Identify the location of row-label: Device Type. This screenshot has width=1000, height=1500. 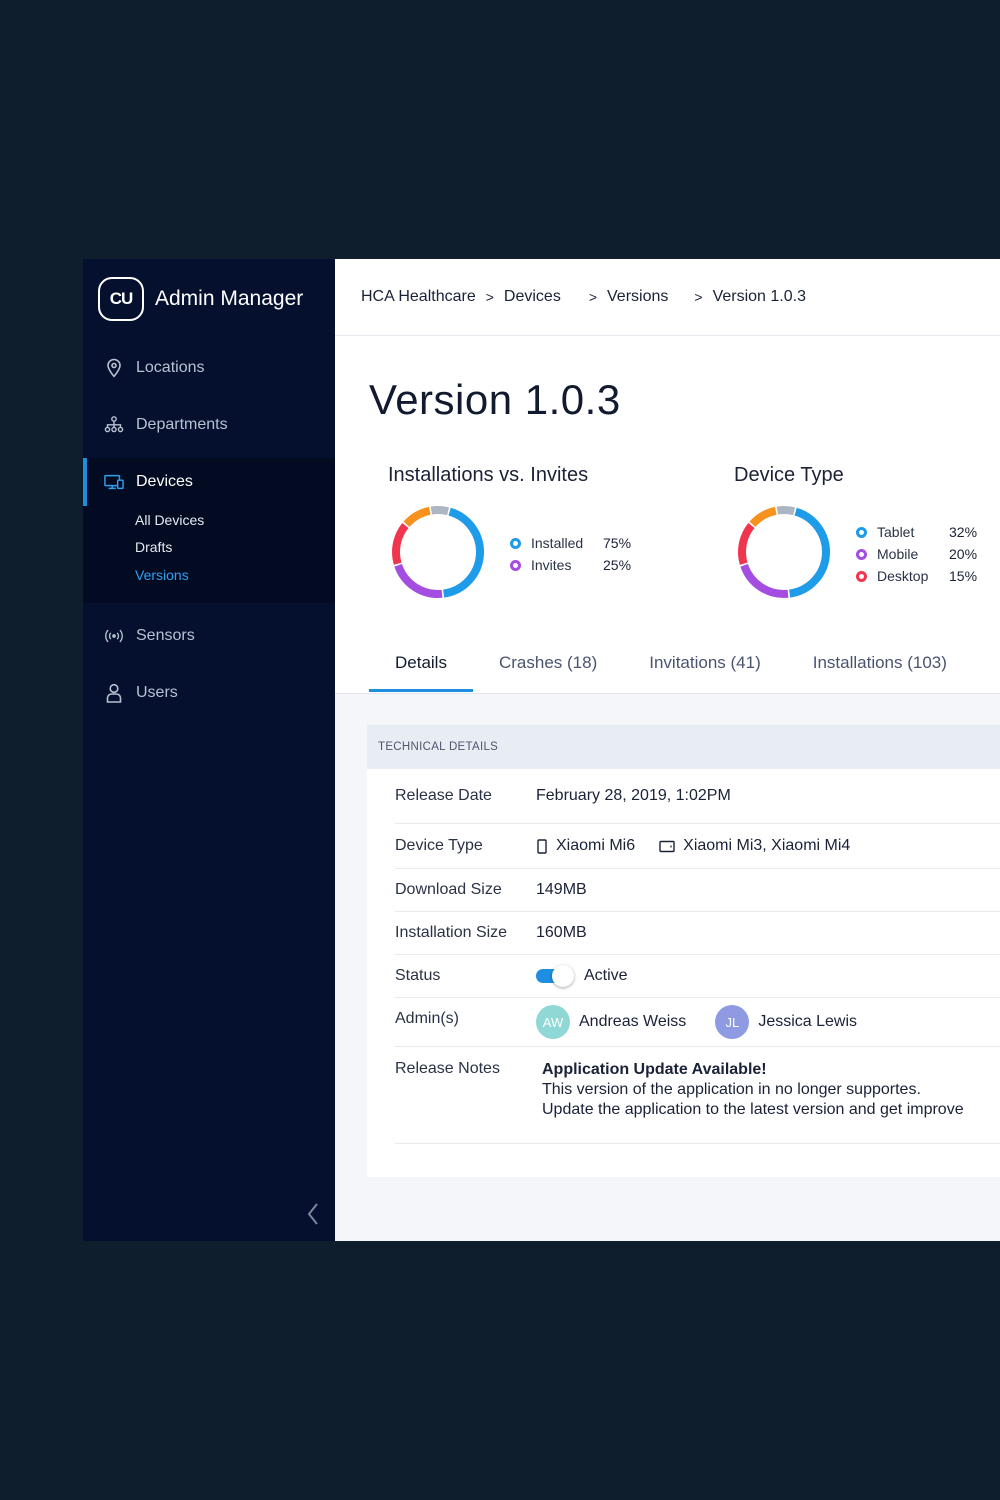
(439, 845).